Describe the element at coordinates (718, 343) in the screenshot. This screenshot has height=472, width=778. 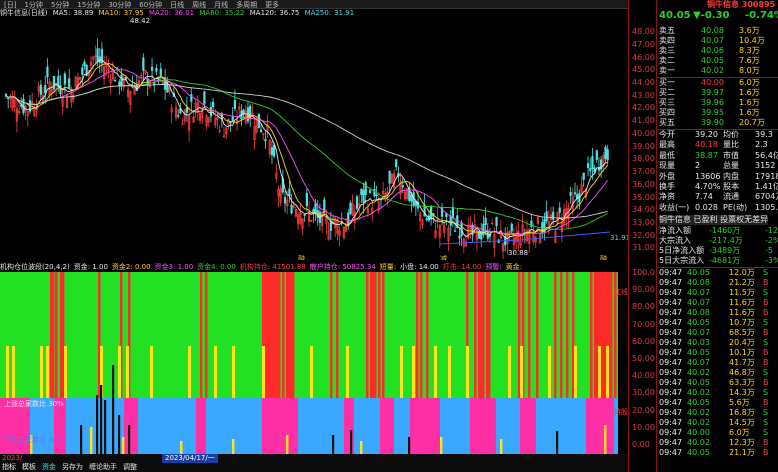
I see `tick-row: 09:47 40.03 20.4万 S` at that location.